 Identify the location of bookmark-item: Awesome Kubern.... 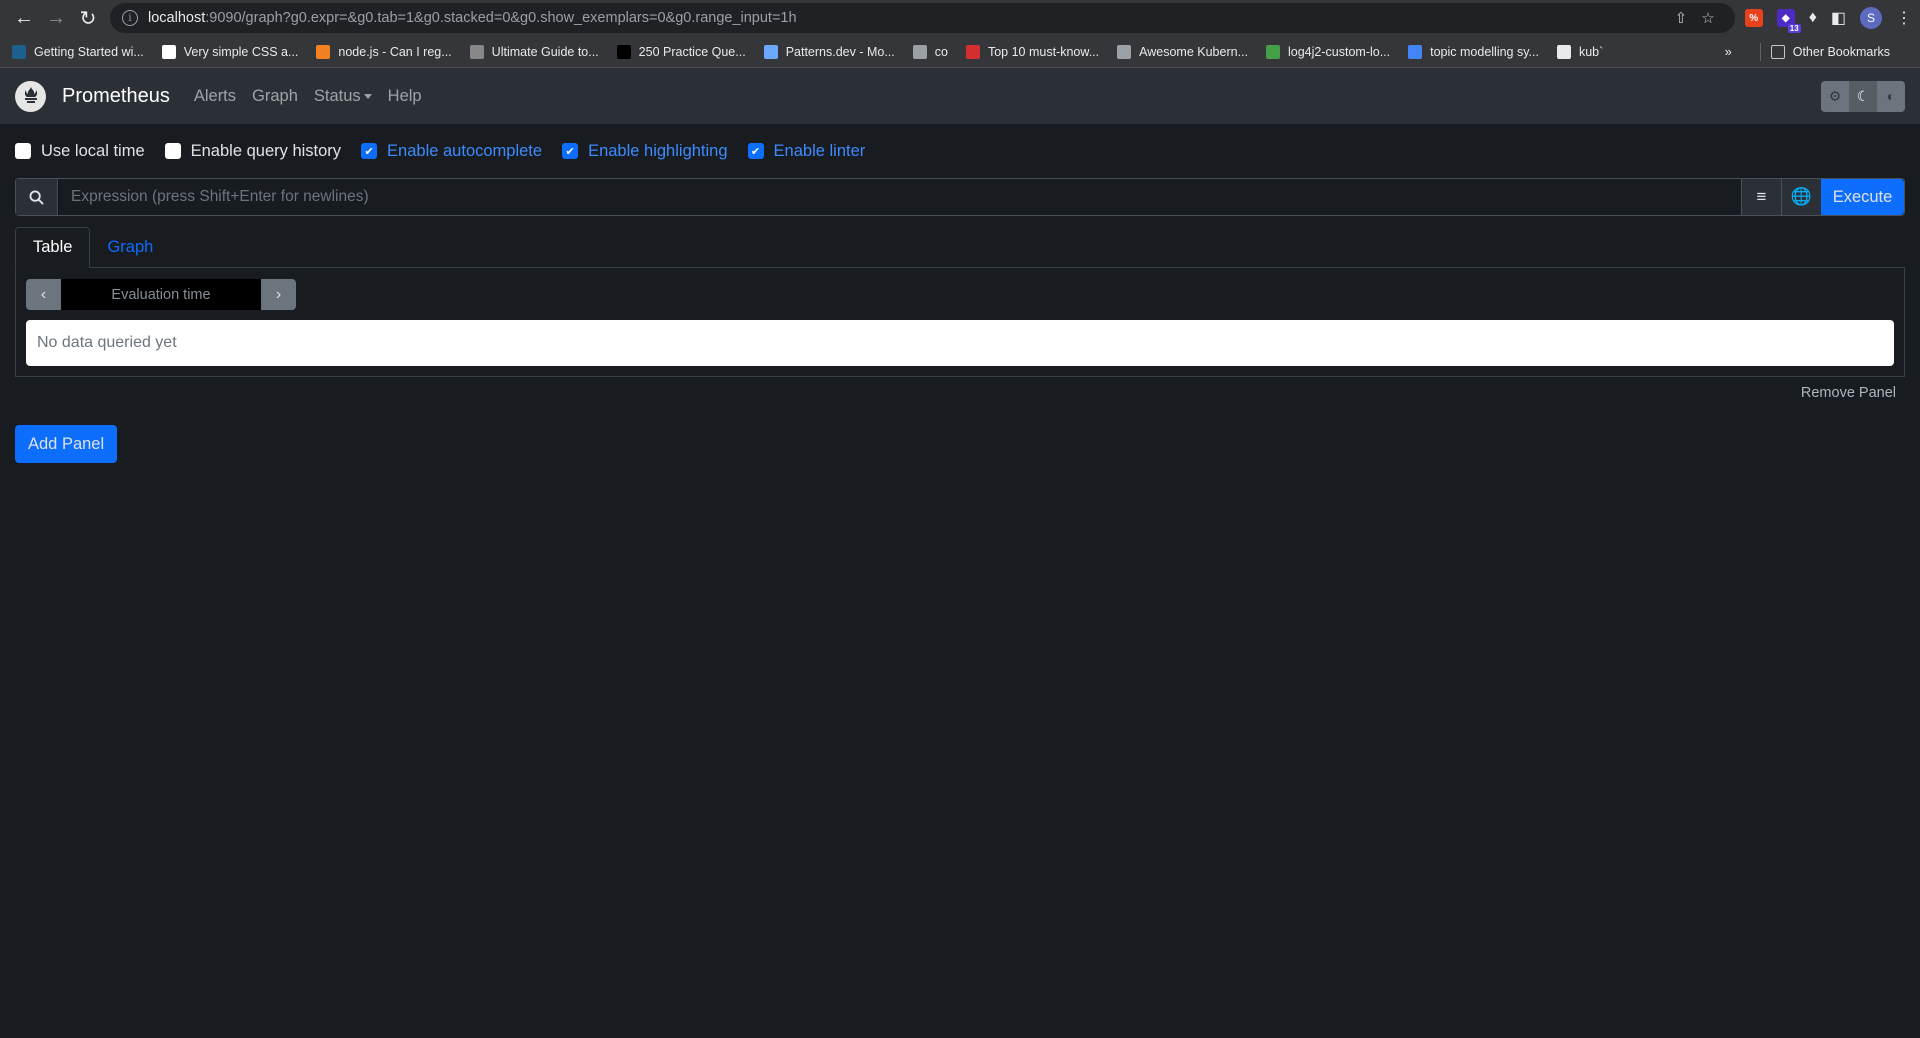
(1182, 51).